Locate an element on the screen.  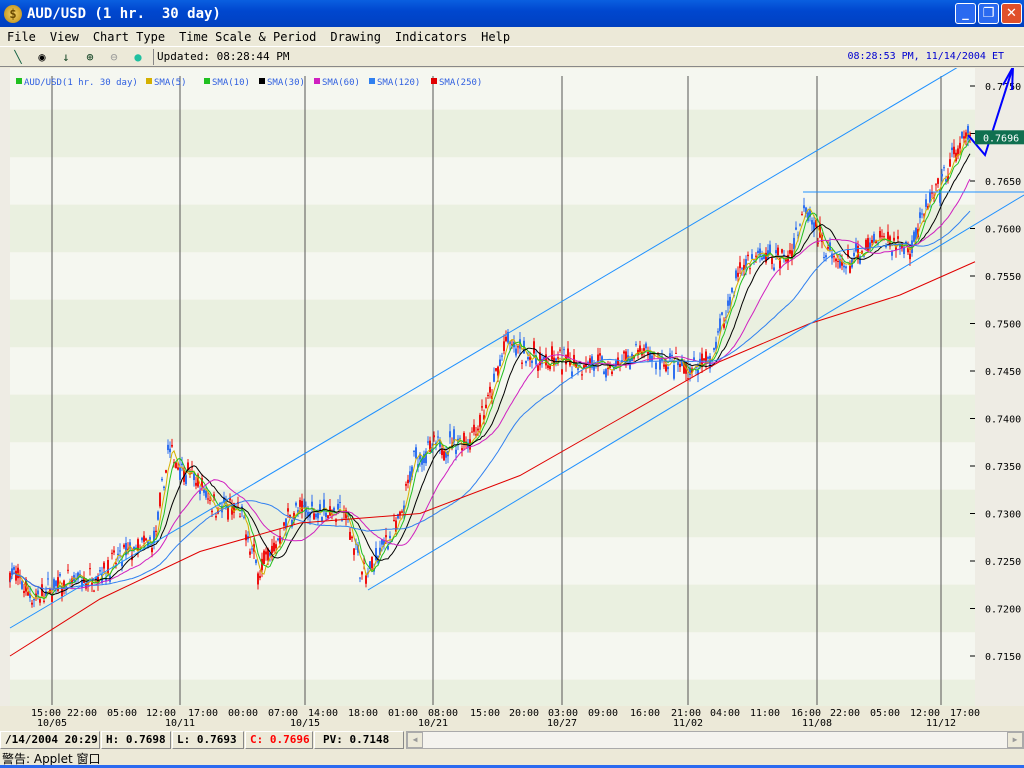
y-tick-label: 0.7300 is located at coordinates (1003, 515).